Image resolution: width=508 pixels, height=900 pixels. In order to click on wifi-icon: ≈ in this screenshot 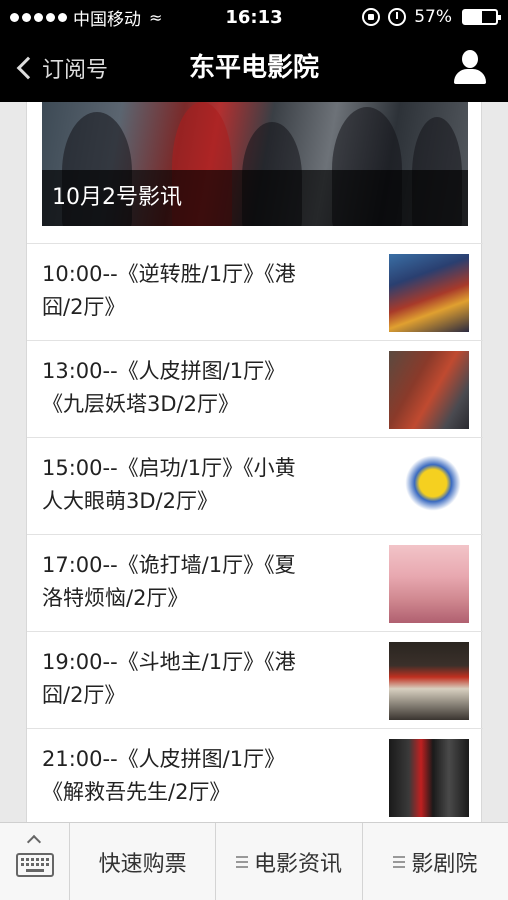, I will do `click(156, 17)`.